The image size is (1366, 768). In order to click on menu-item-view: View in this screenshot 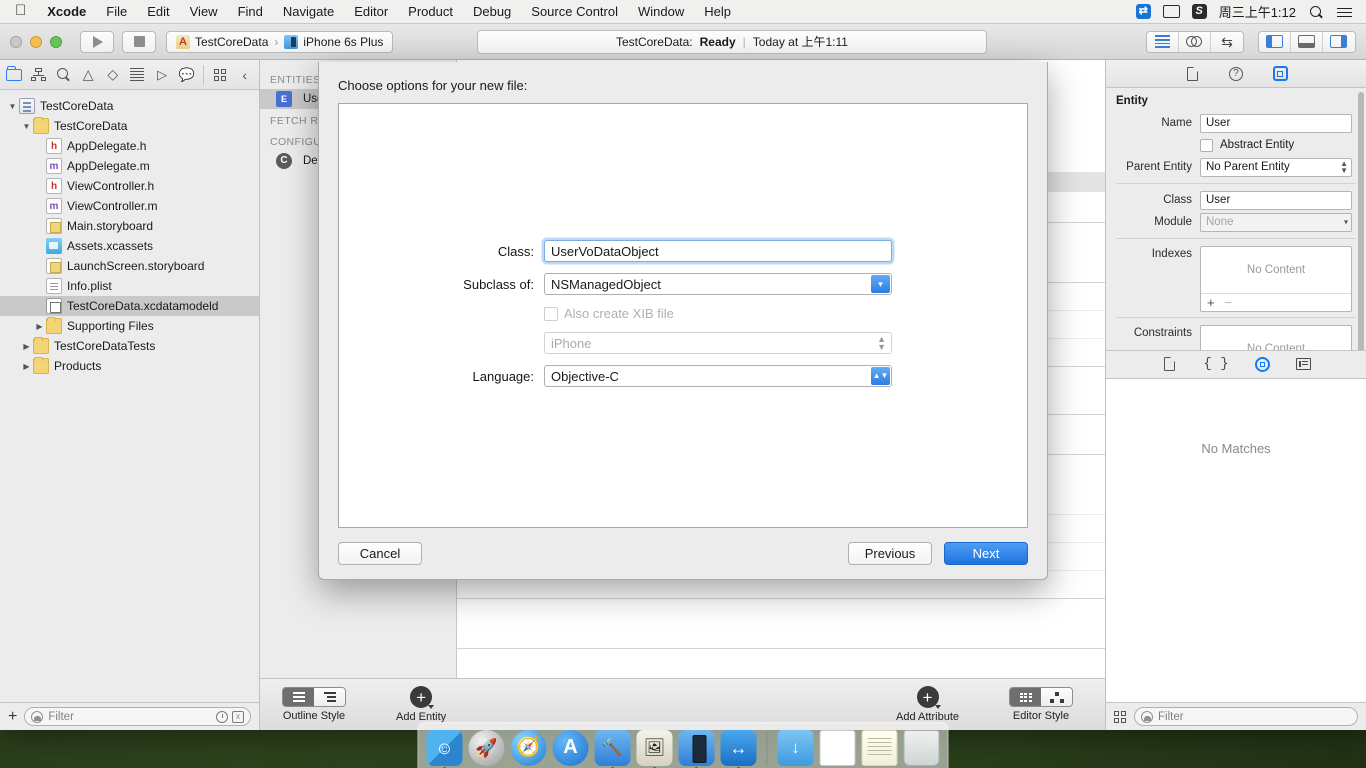, I will do `click(204, 12)`.